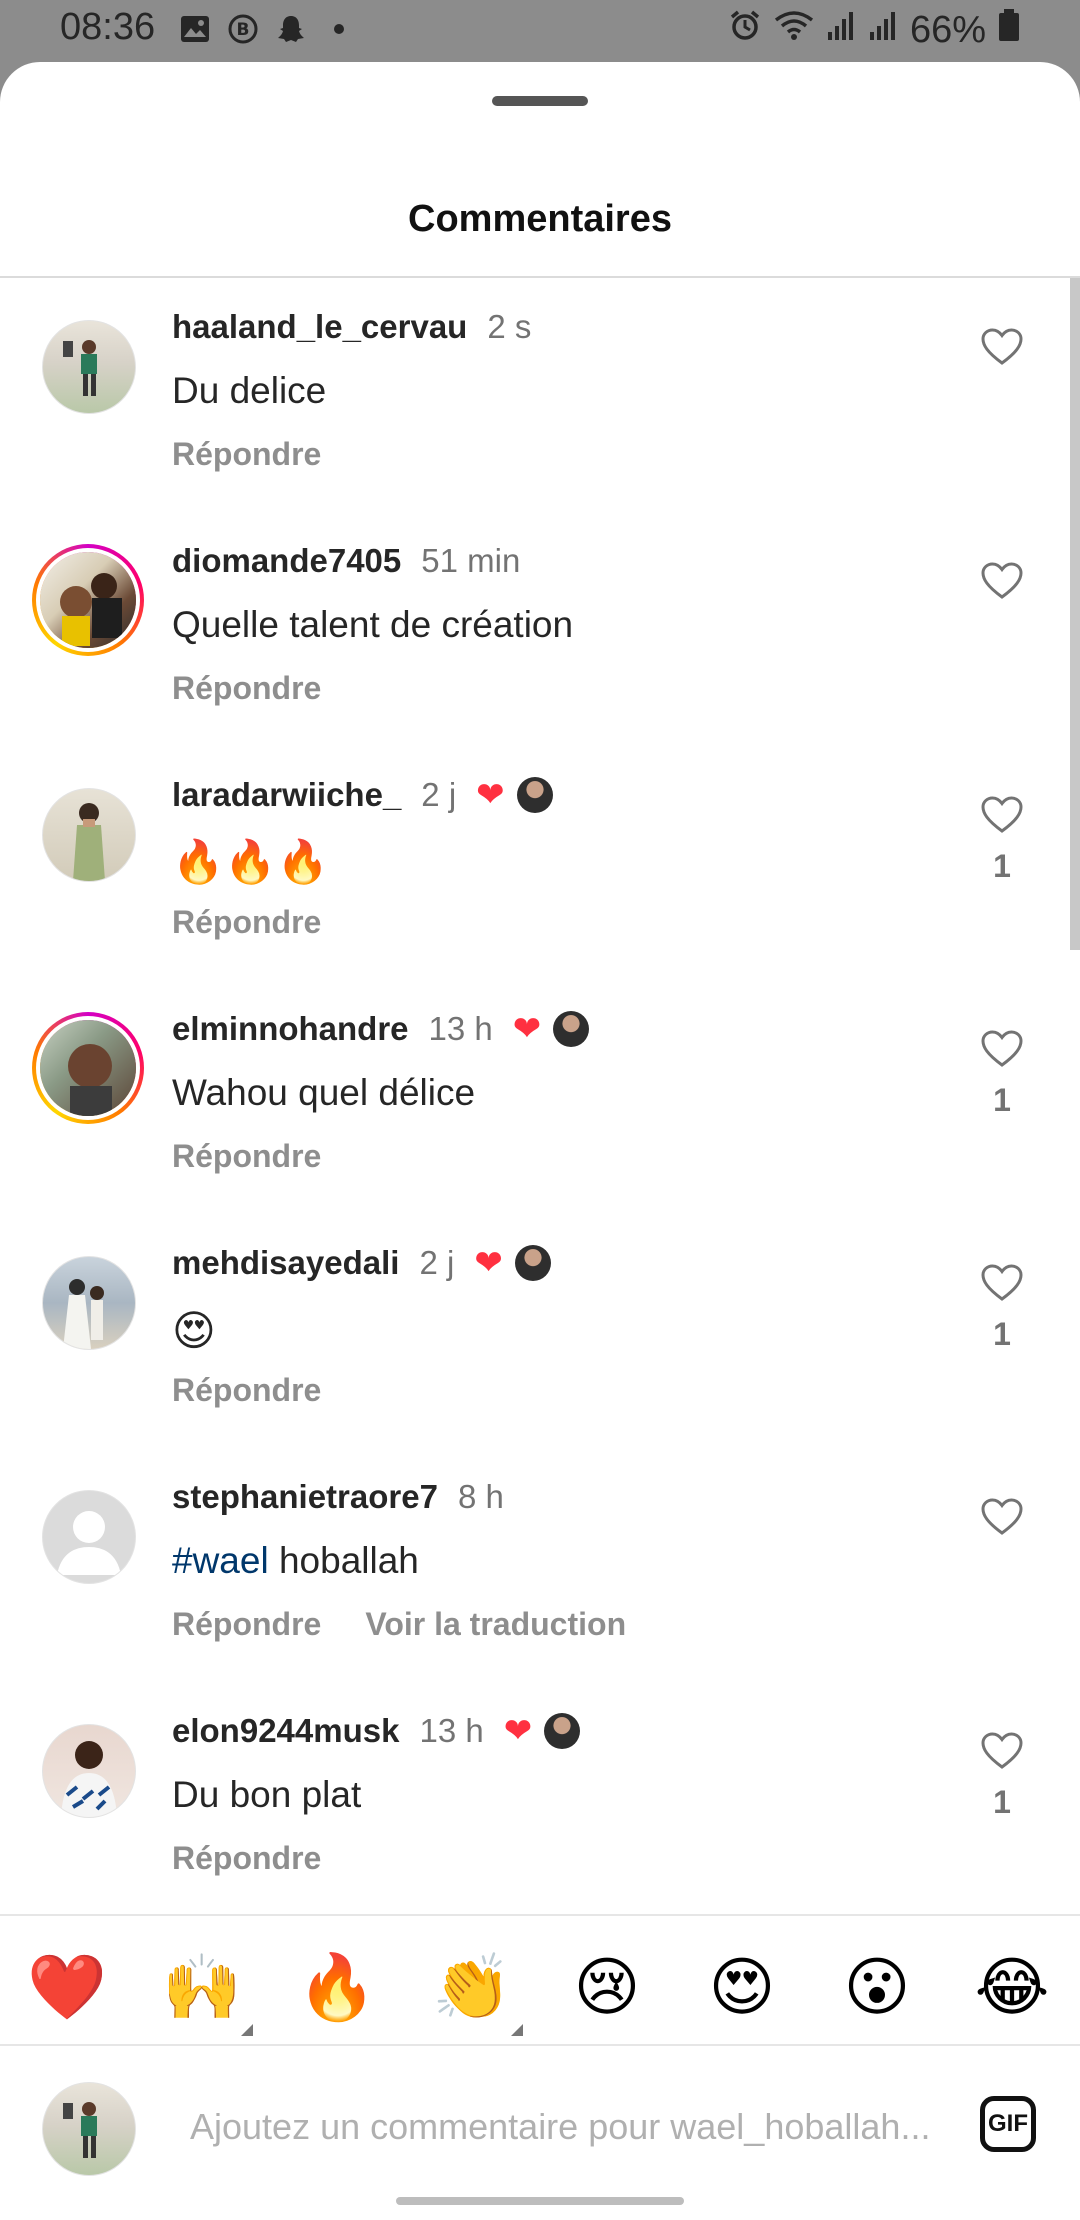  What do you see at coordinates (220, 1560) in the screenshot?
I see `hashtag-link: #wael` at bounding box center [220, 1560].